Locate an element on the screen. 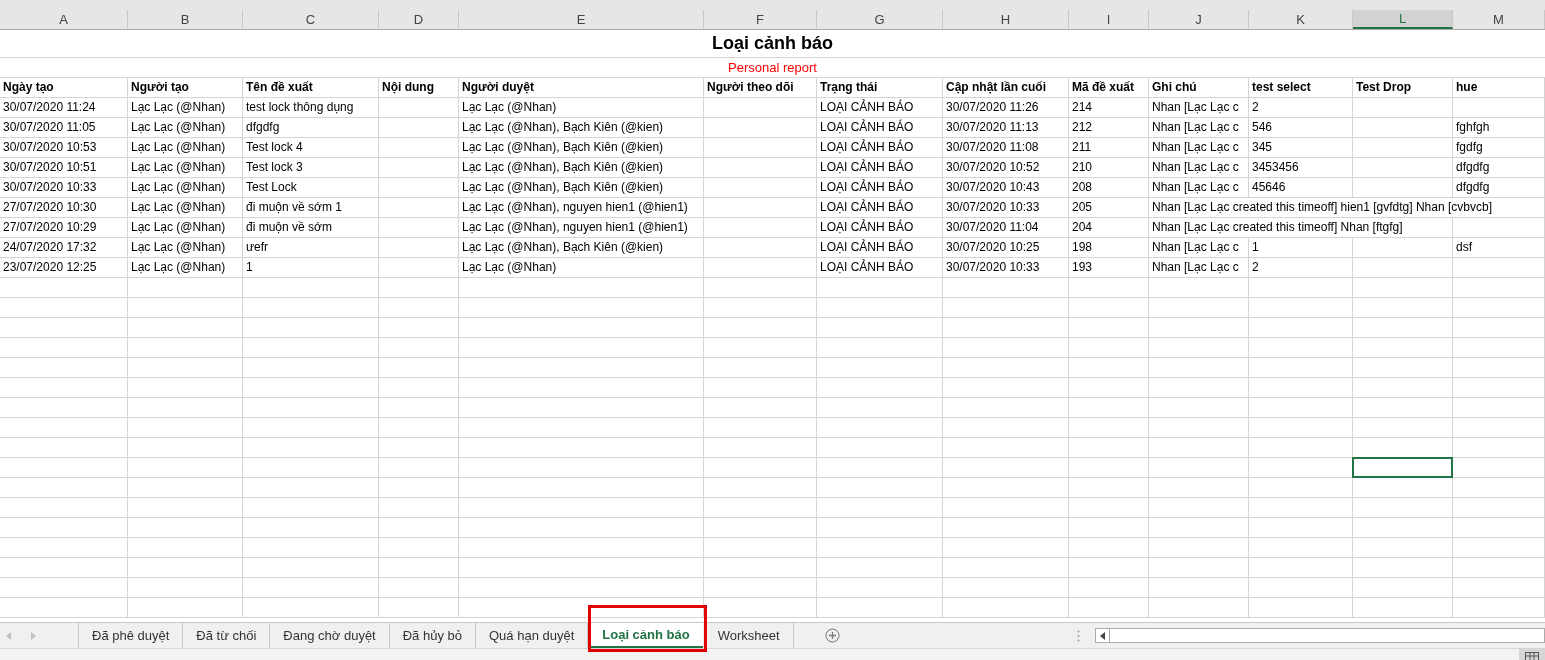 The width and height of the screenshot is (1545, 660). horizontal-scrollbar is located at coordinates (1319, 635).